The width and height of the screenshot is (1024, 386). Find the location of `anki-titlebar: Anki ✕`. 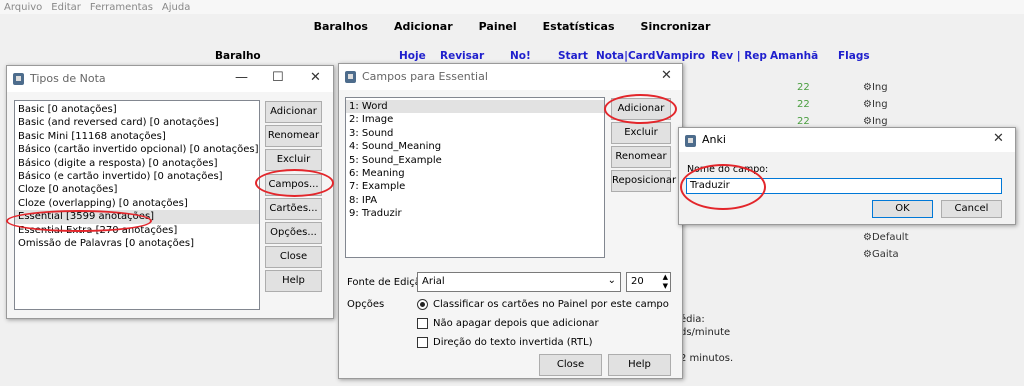

anki-titlebar: Anki ✕ is located at coordinates (847, 140).